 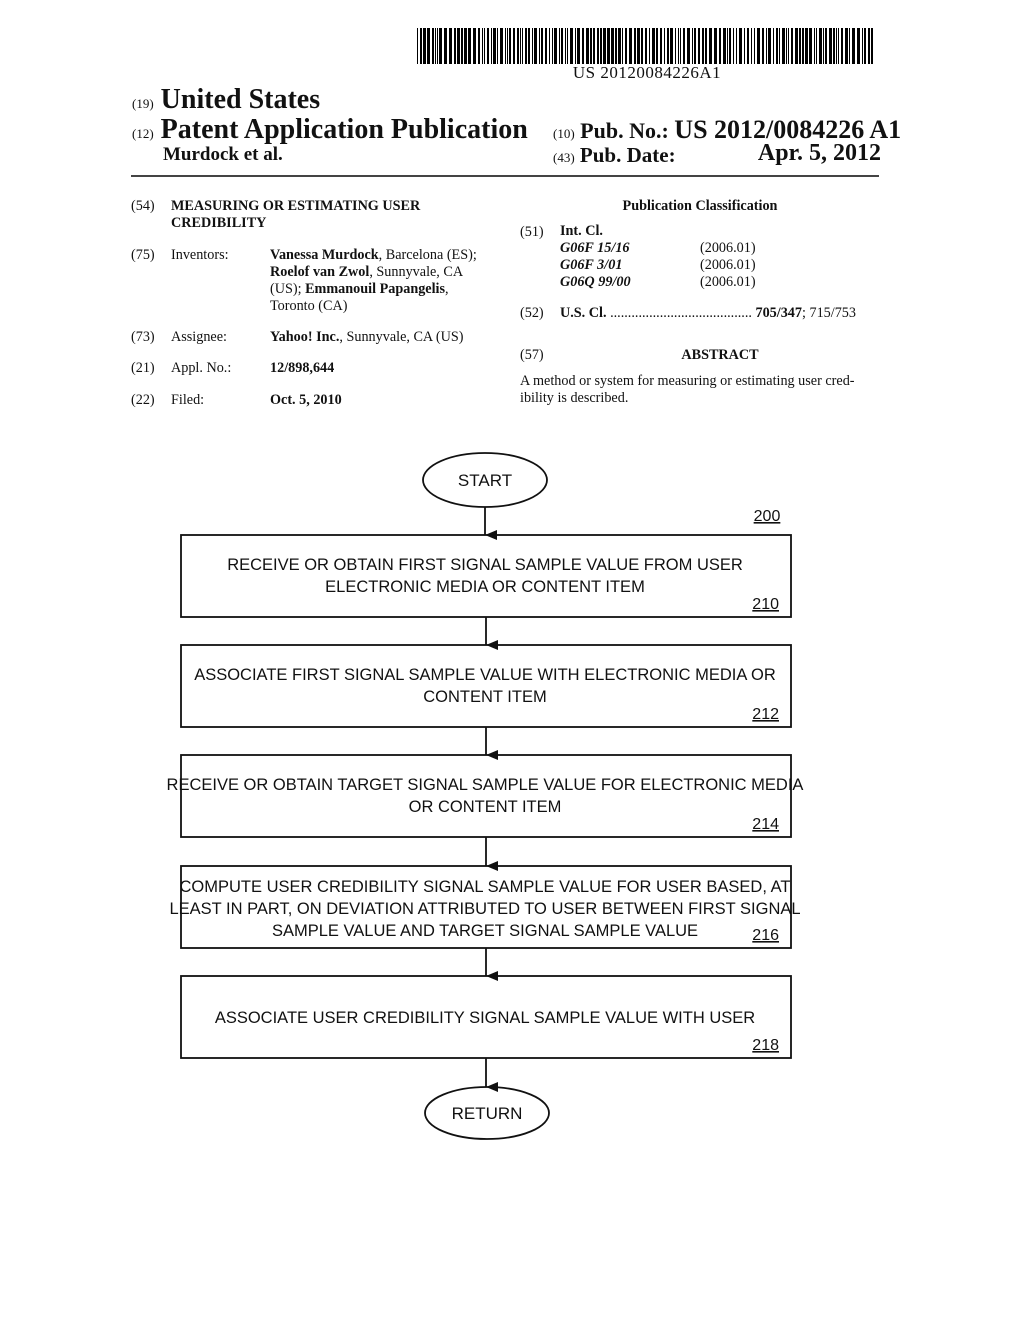 What do you see at coordinates (765, 1045) in the screenshot?
I see `step-ref: 218` at bounding box center [765, 1045].